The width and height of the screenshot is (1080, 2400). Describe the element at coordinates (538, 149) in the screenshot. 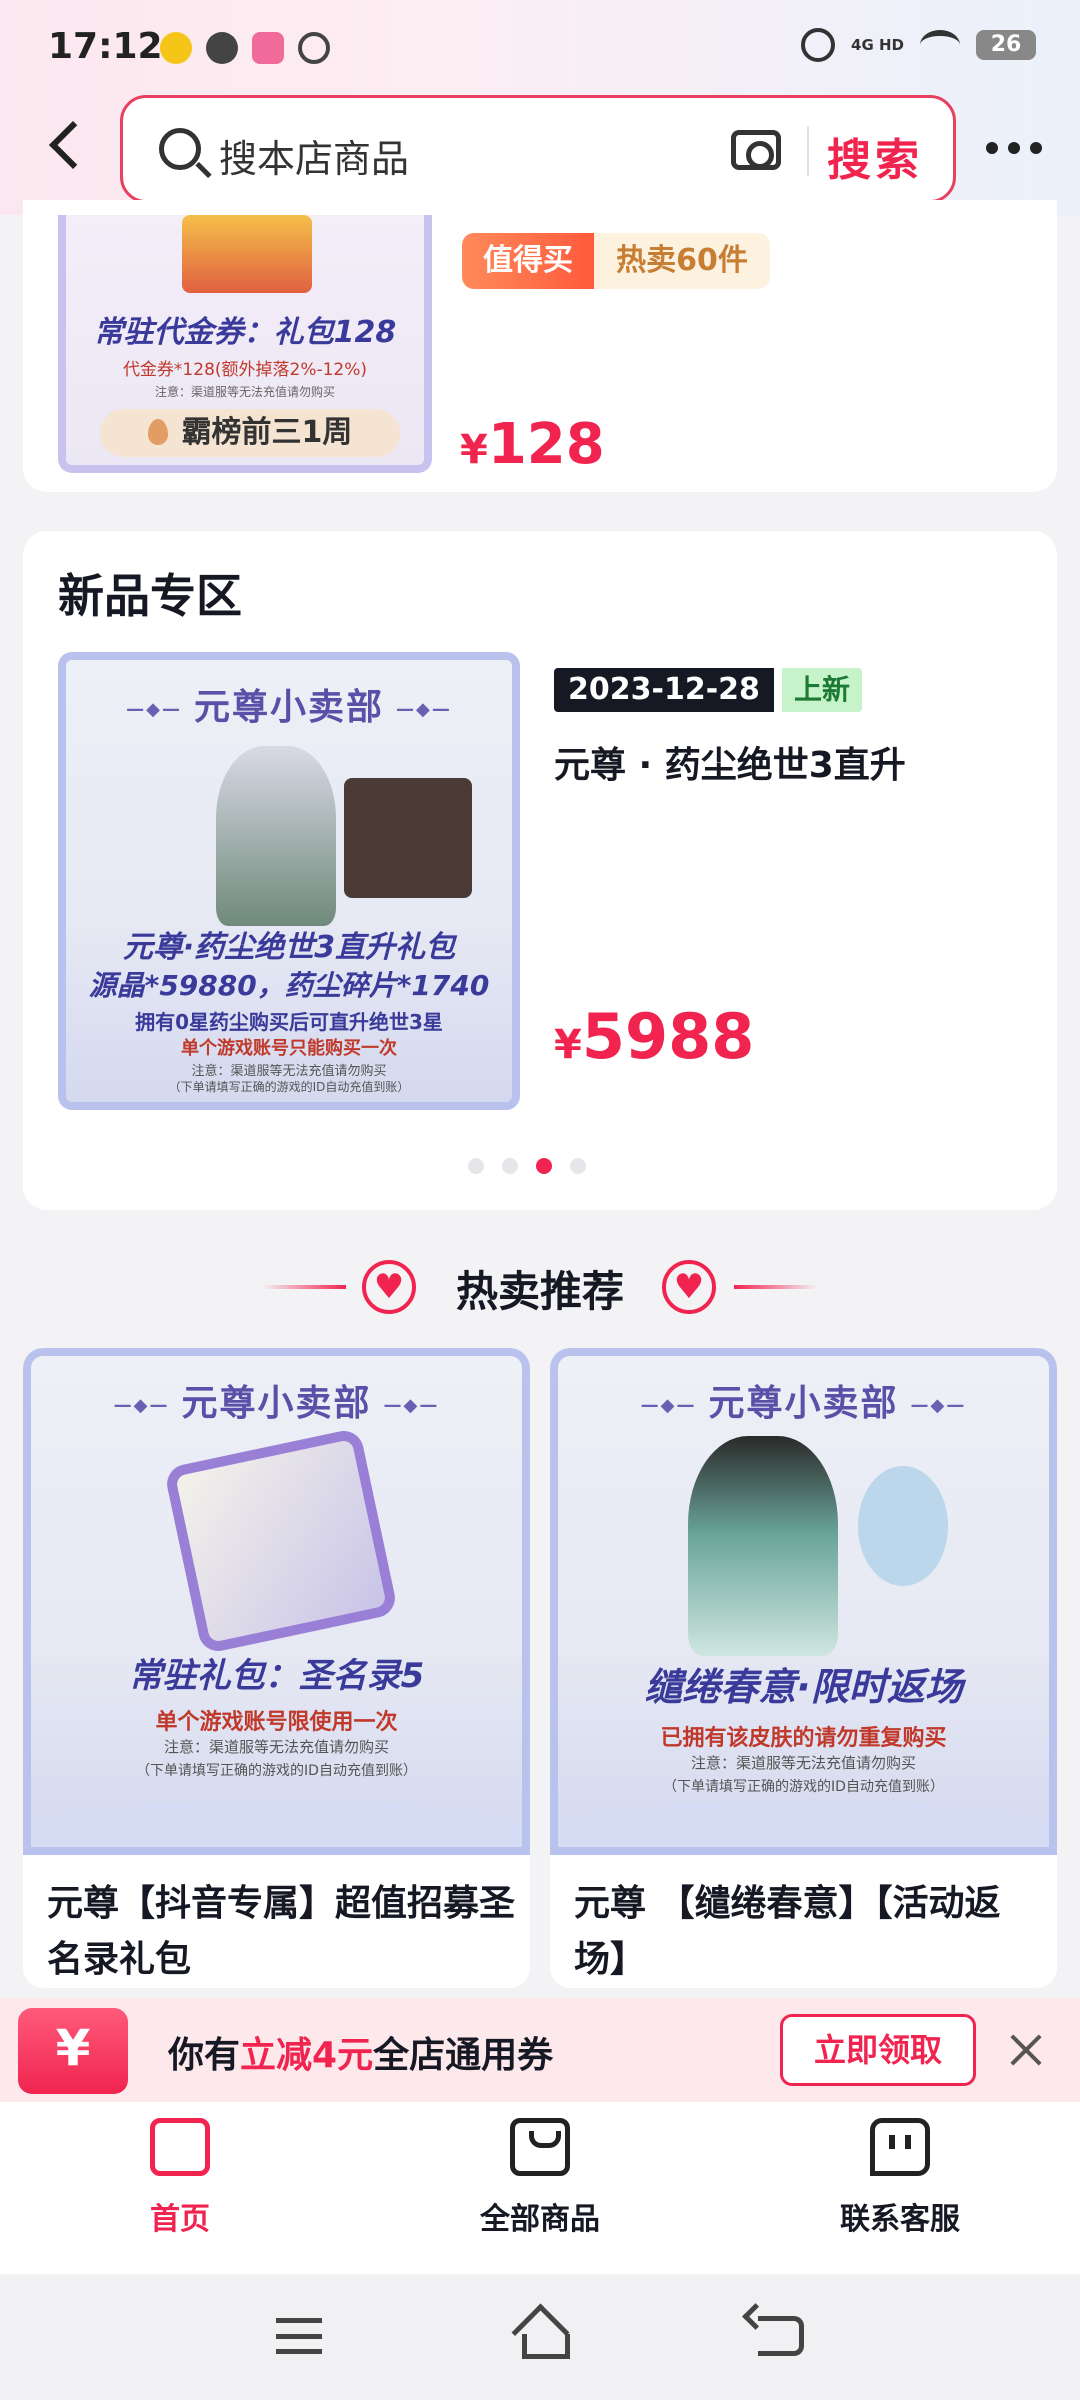

I see `search-input: 搜本店商品 搜索` at that location.